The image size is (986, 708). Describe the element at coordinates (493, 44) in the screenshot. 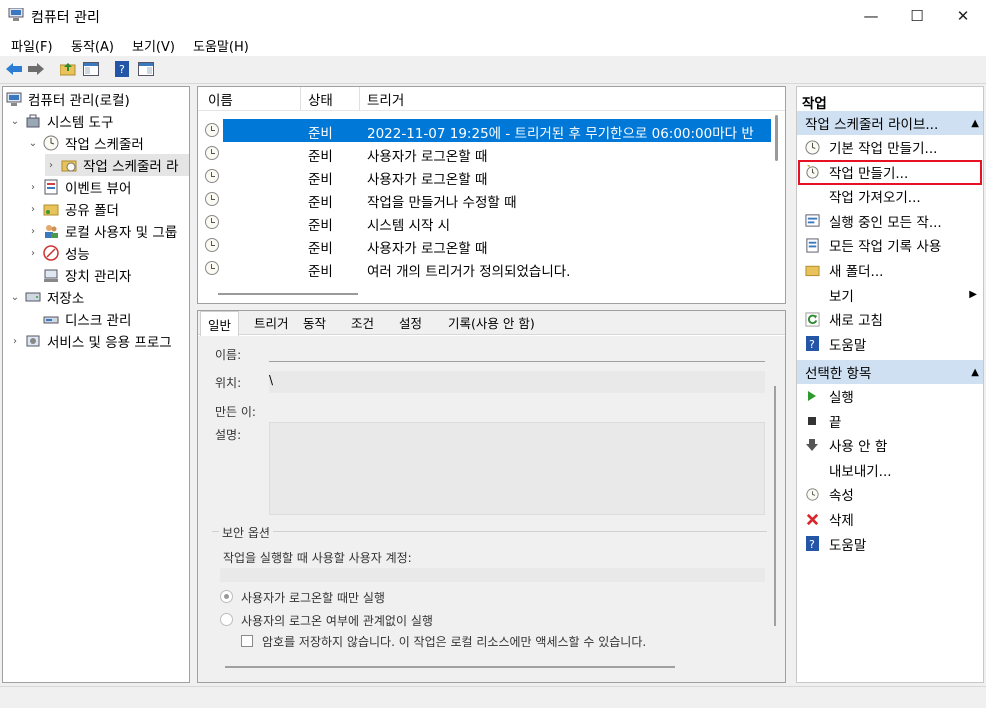

I see `menu-bar: 파일(F) 동작(A) 보기(V) 도움말(H)` at that location.